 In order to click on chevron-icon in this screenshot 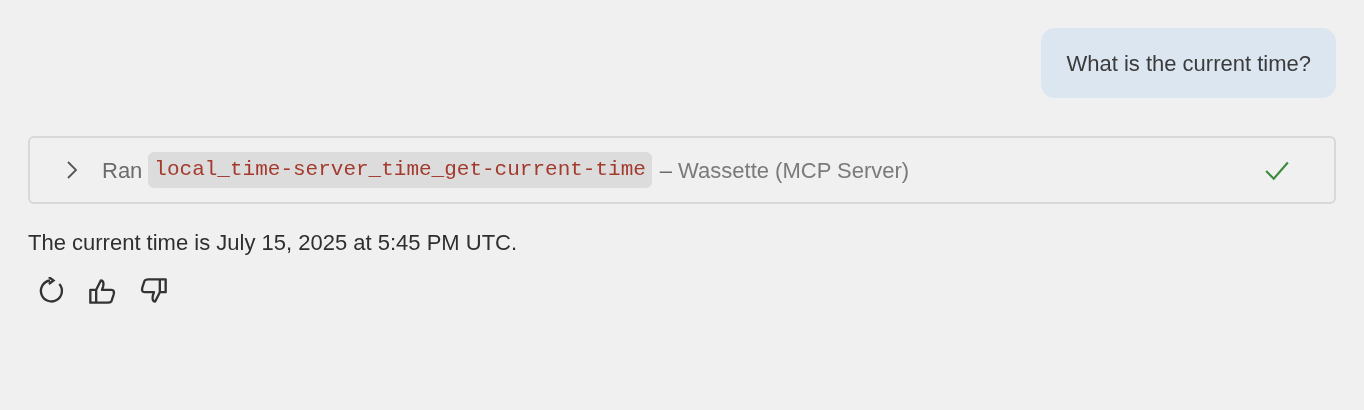, I will do `click(72, 170)`.